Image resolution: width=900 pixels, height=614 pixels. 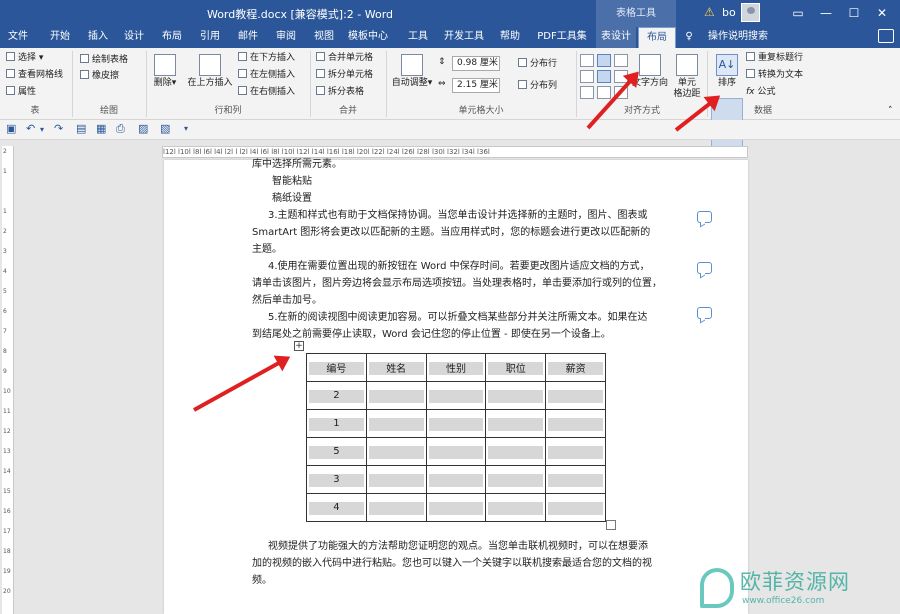 What do you see at coordinates (616, 37) in the screenshot?
I see `tab-table-design: 表设计` at bounding box center [616, 37].